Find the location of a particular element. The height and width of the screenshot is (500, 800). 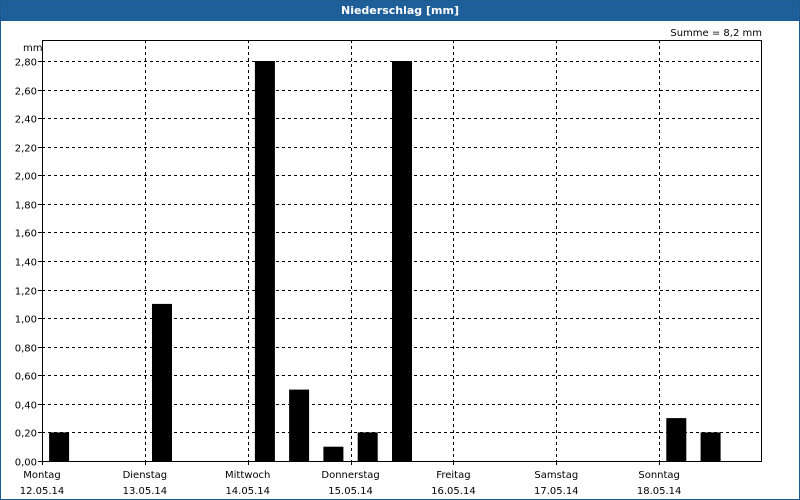

x-tick-label-day: Sonntag is located at coordinates (659, 475).